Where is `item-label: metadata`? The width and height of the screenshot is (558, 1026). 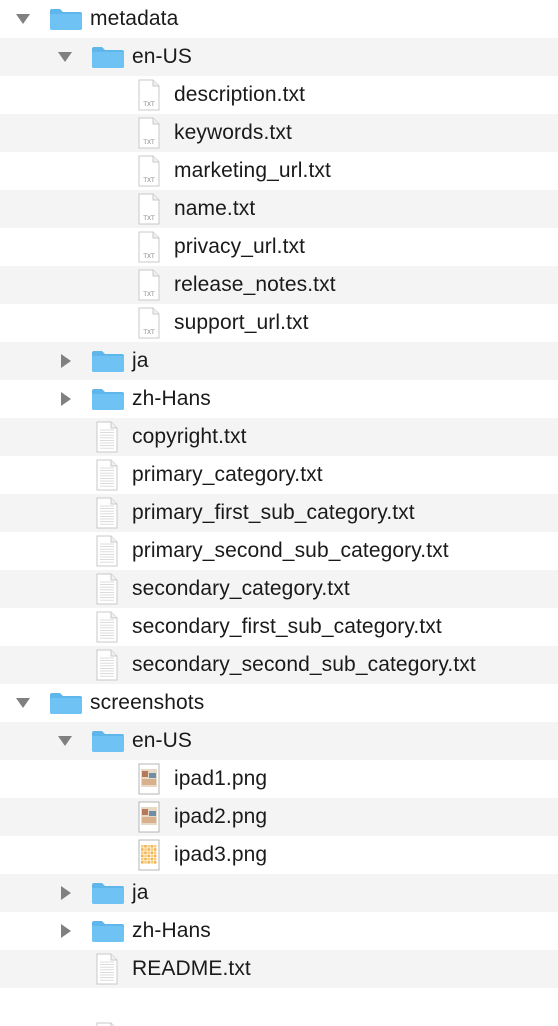 item-label: metadata is located at coordinates (134, 18).